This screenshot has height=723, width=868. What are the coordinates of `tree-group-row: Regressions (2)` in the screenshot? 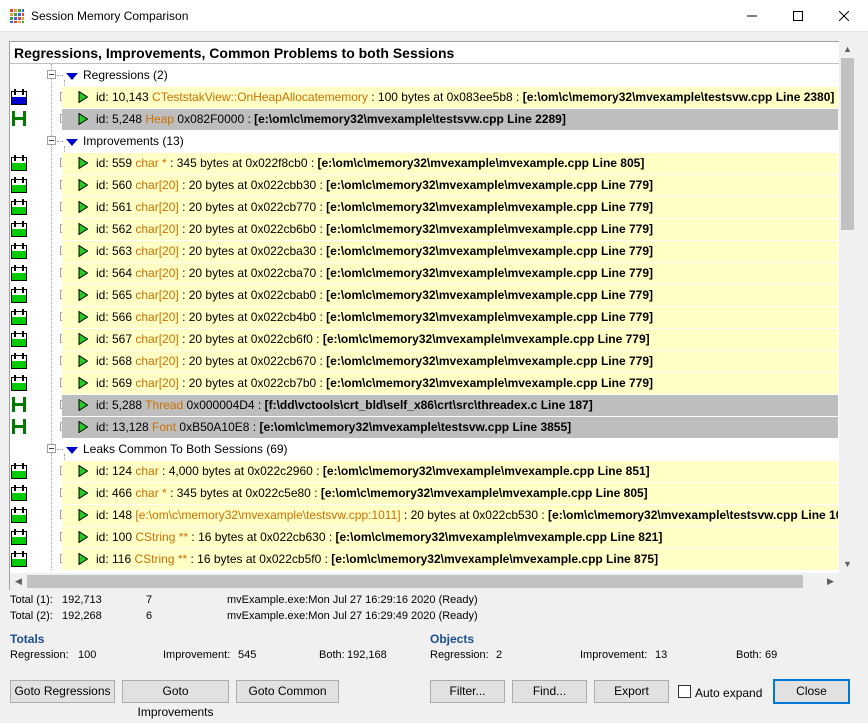 It's located at (424, 75).